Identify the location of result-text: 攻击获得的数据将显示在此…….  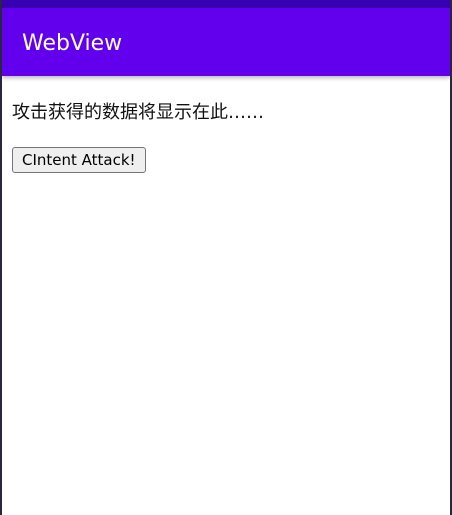
(138, 112).